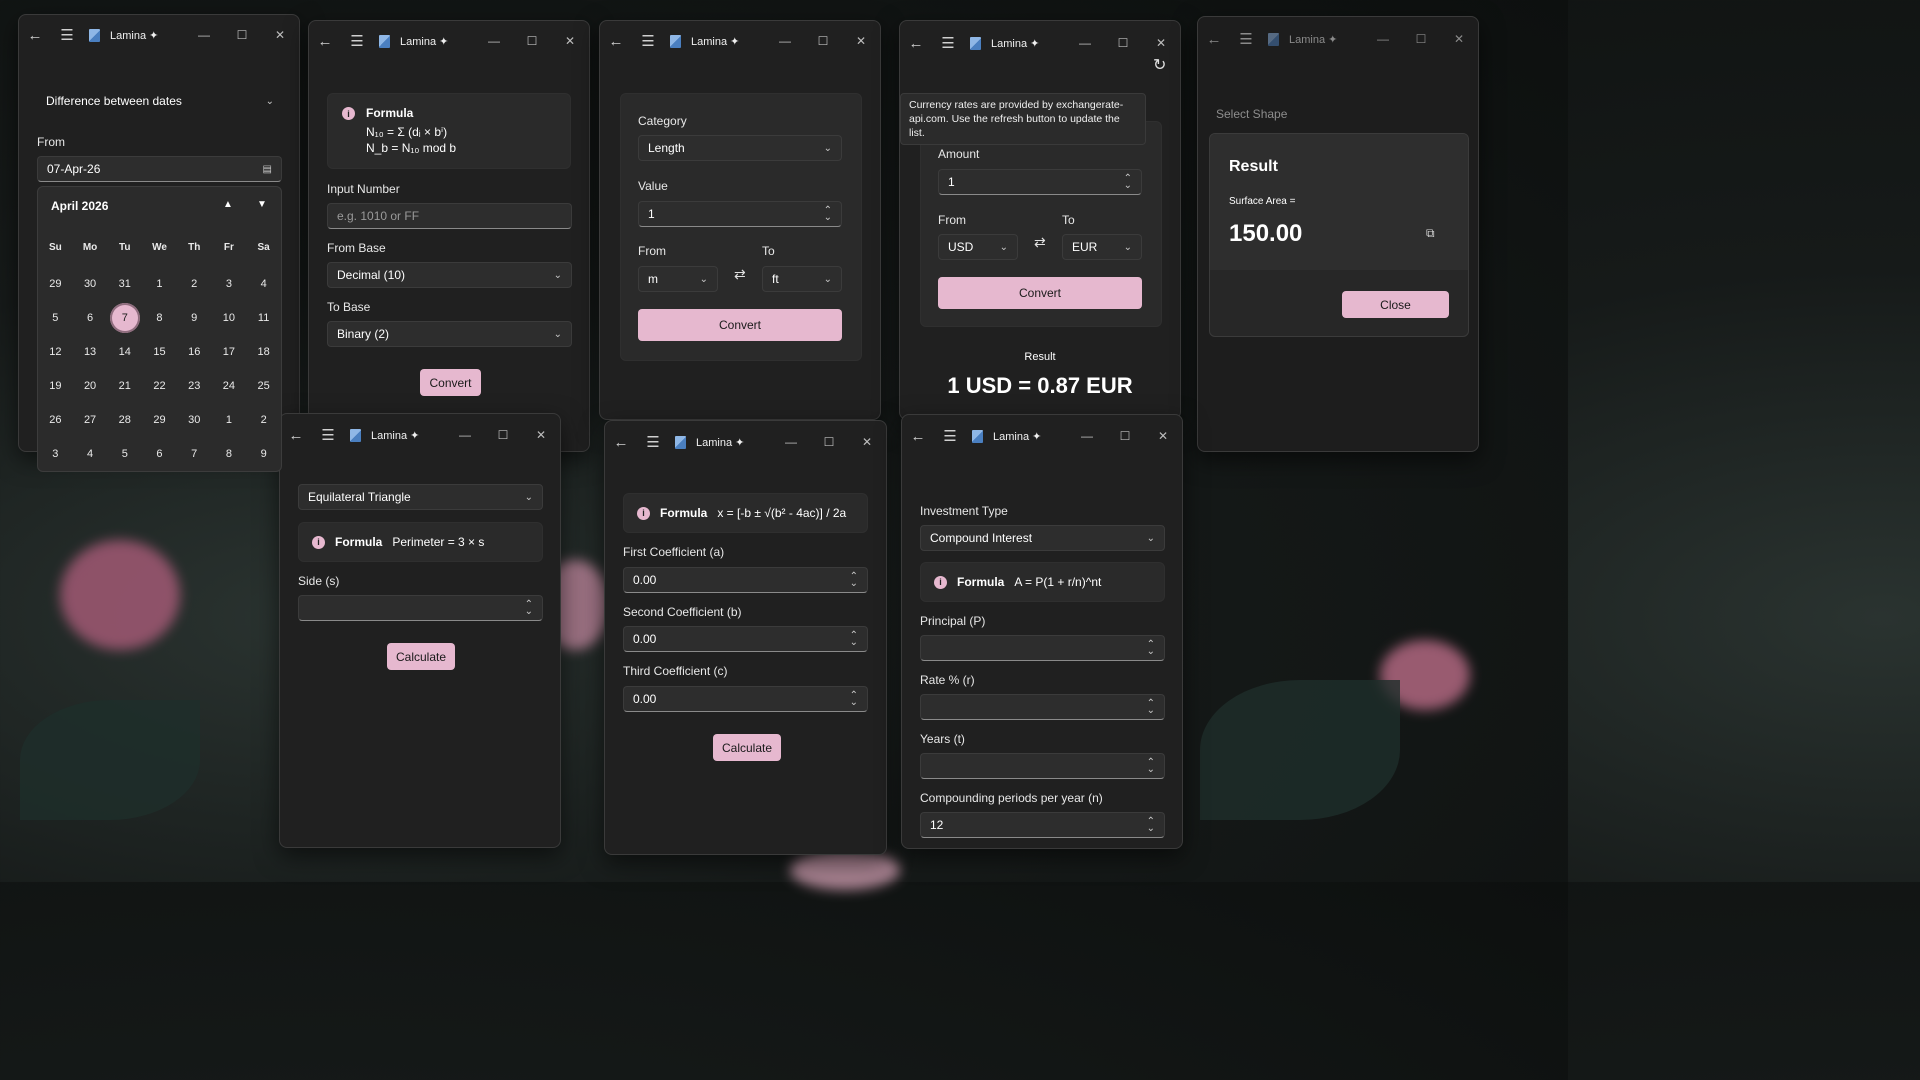 The width and height of the screenshot is (1920, 1080). Describe the element at coordinates (90, 352) in the screenshot. I see `calendar-day: 13` at that location.